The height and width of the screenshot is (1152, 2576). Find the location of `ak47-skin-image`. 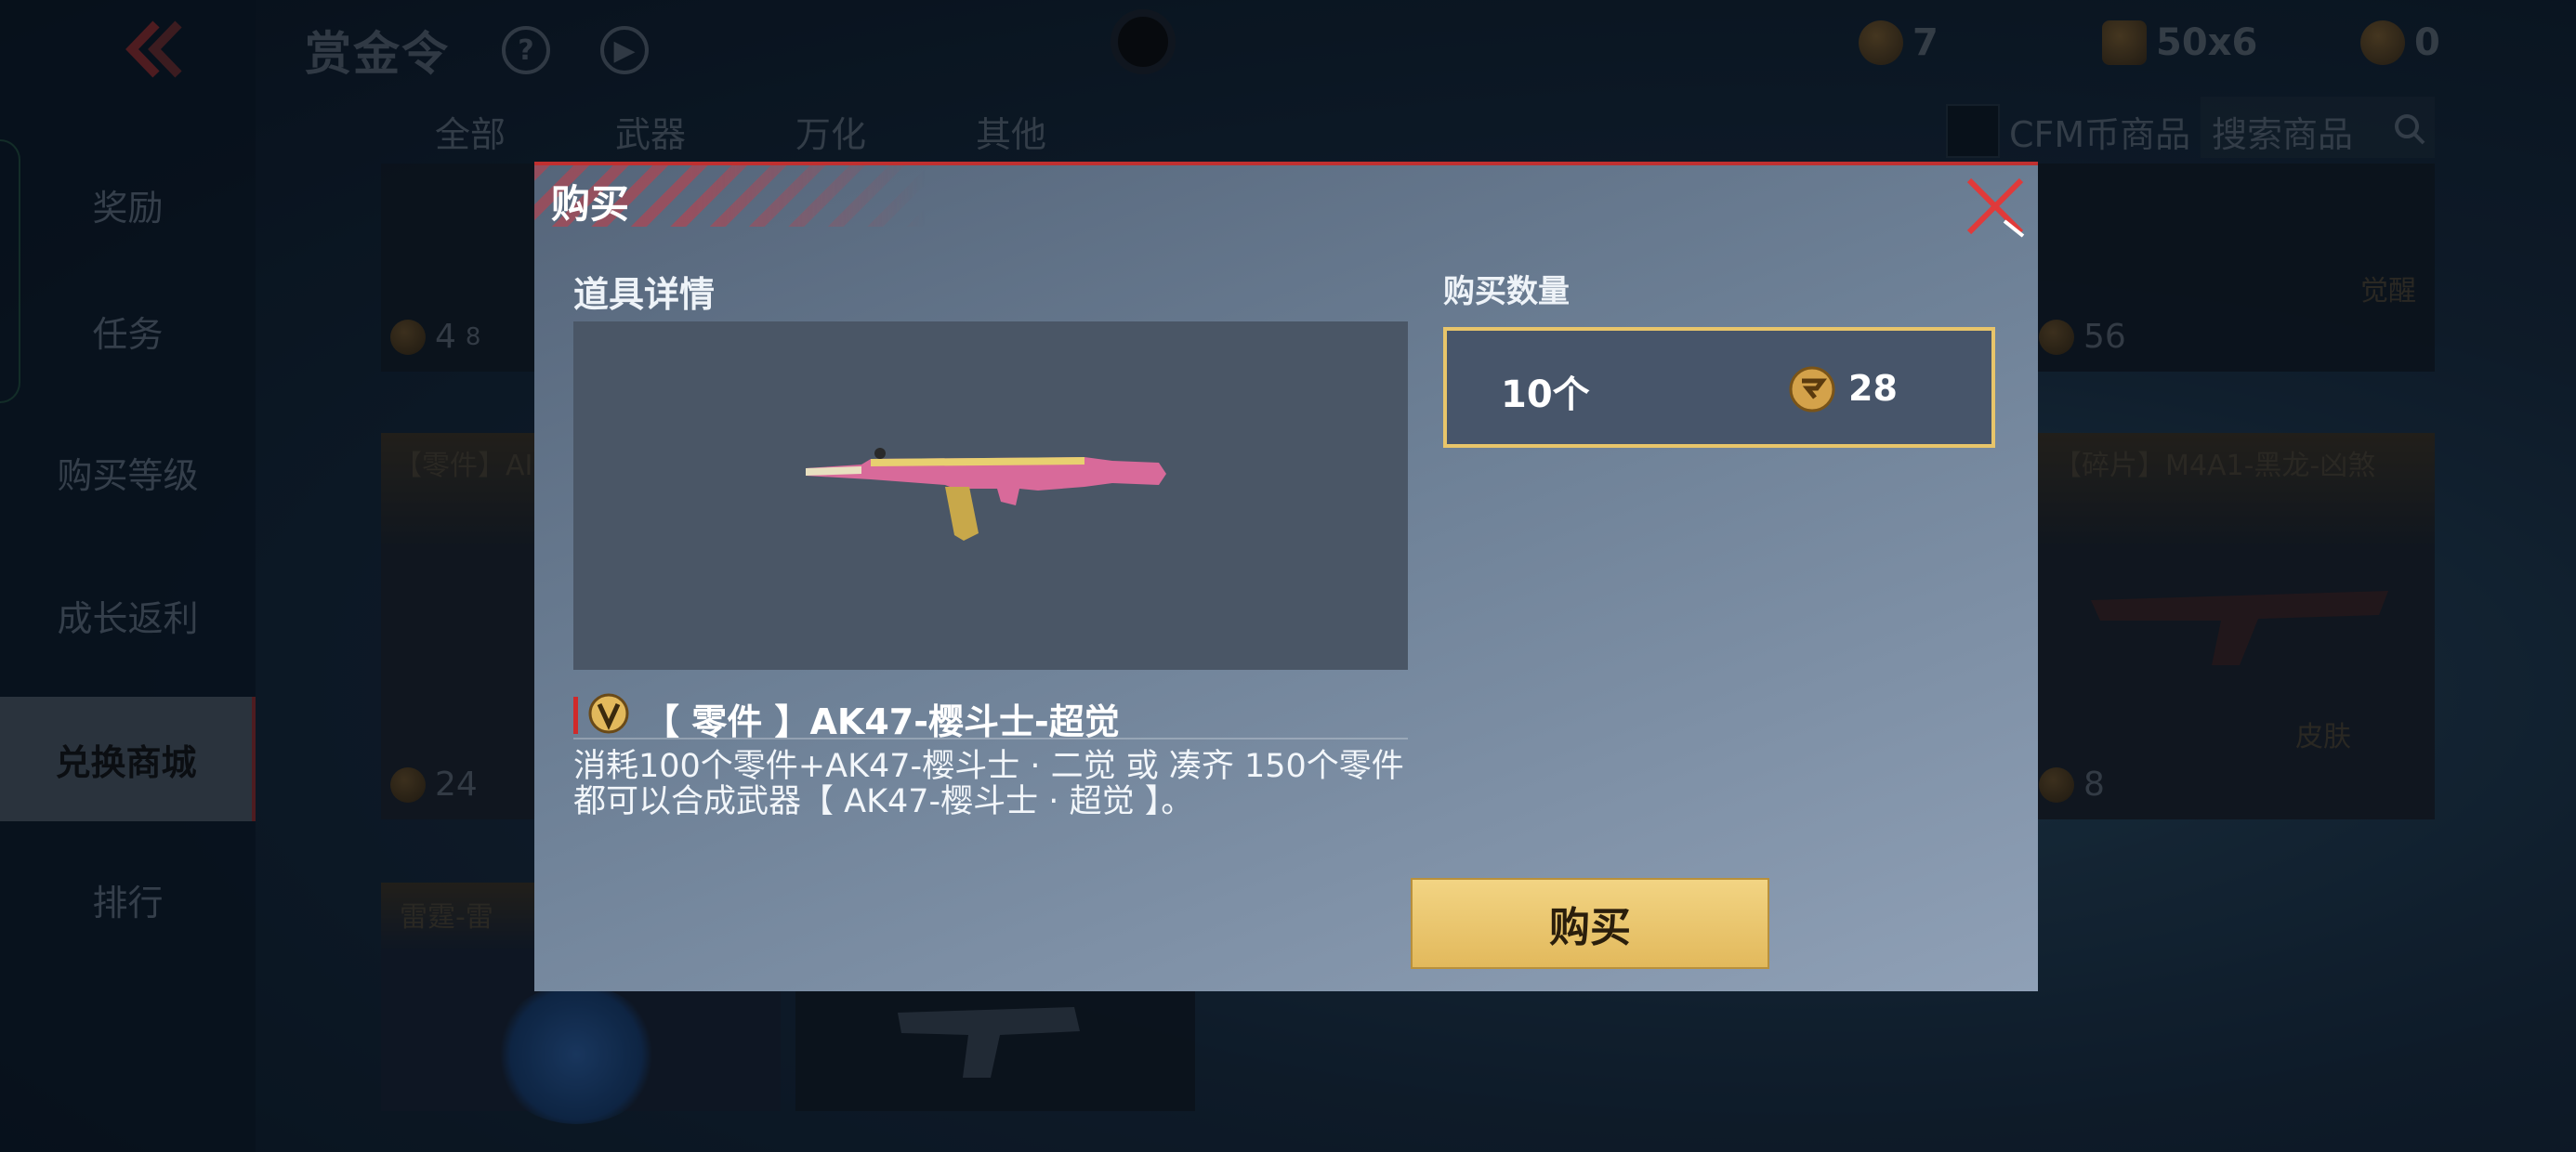

ak47-skin-image is located at coordinates (986, 494).